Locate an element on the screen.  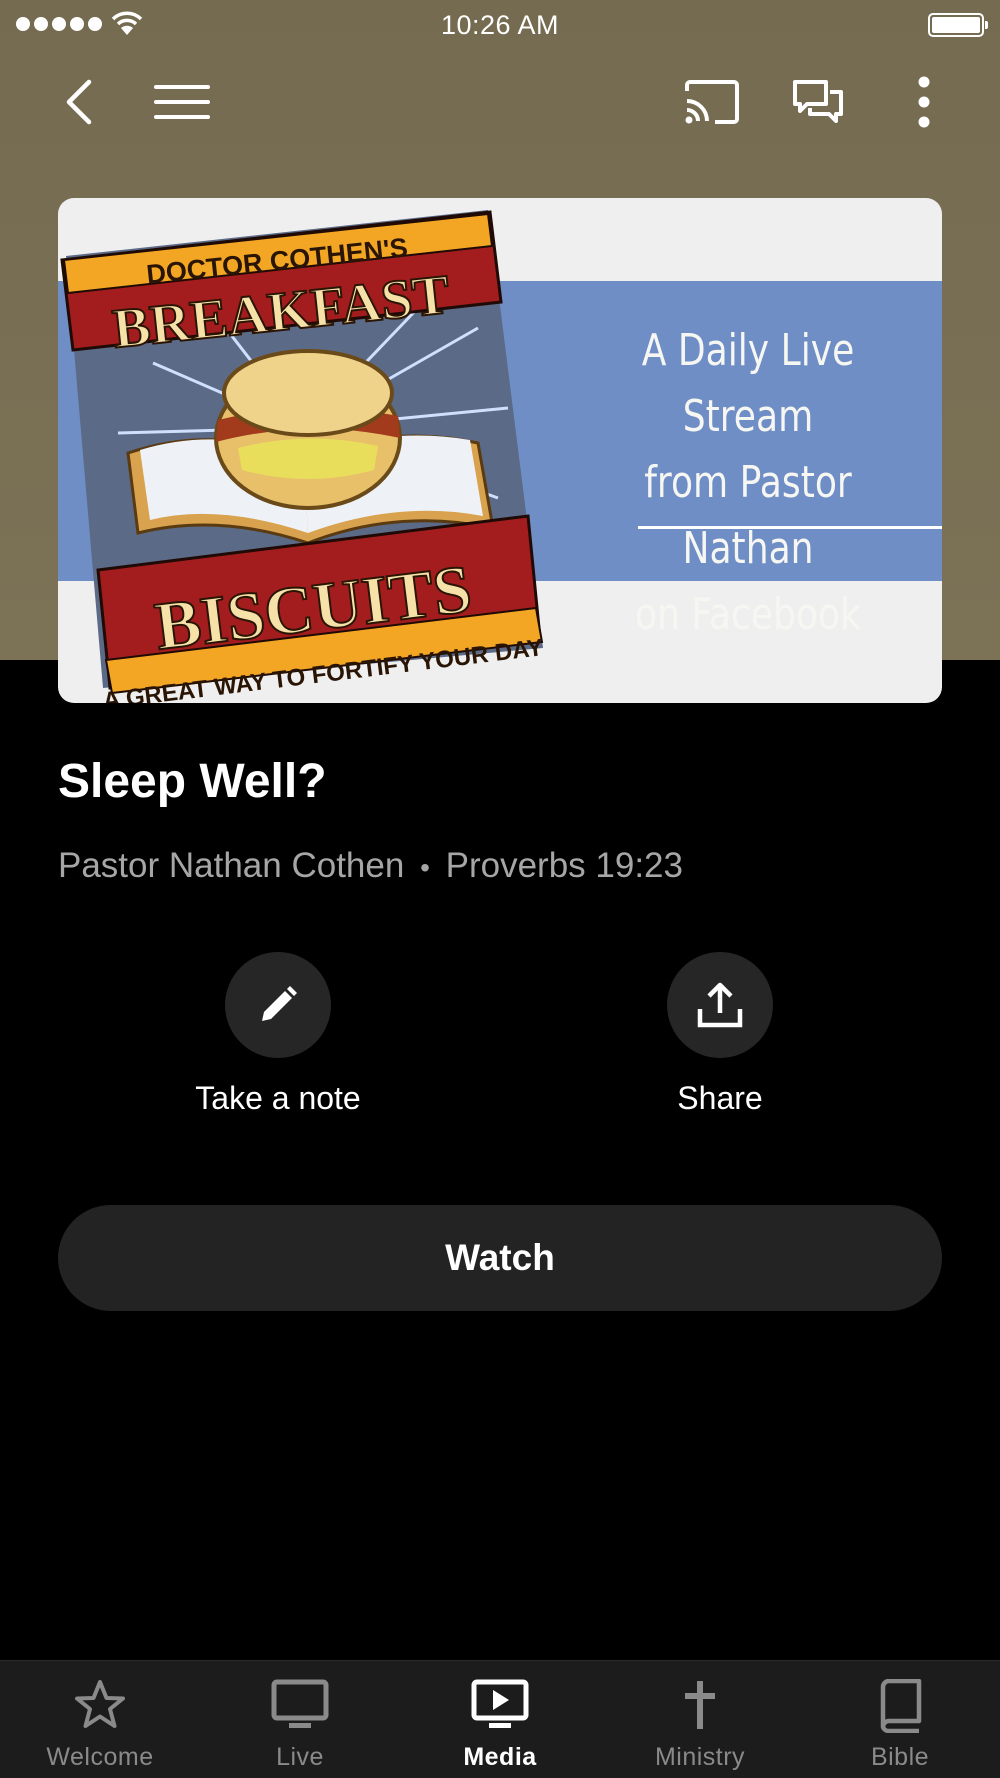
share-circle is located at coordinates (720, 1005).